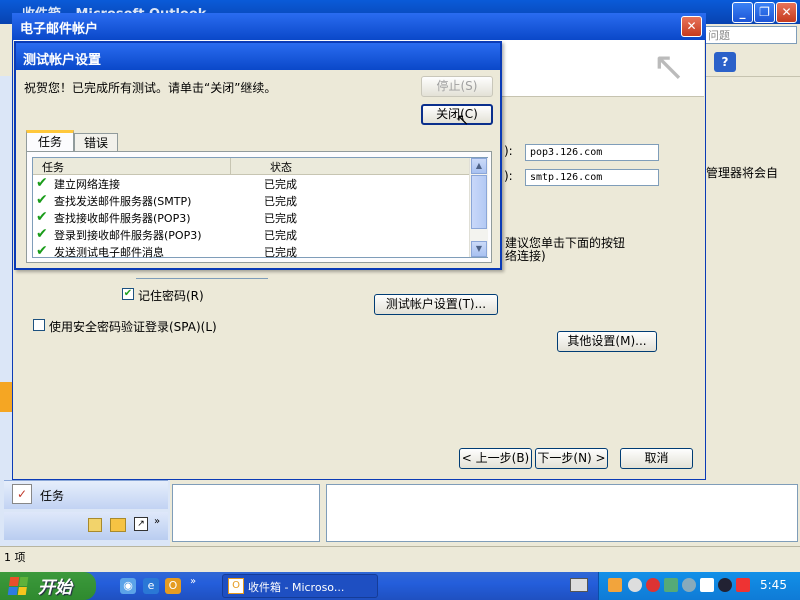 This screenshot has height=600, width=800. I want to click on back-button: < 上一步(B), so click(495, 458).